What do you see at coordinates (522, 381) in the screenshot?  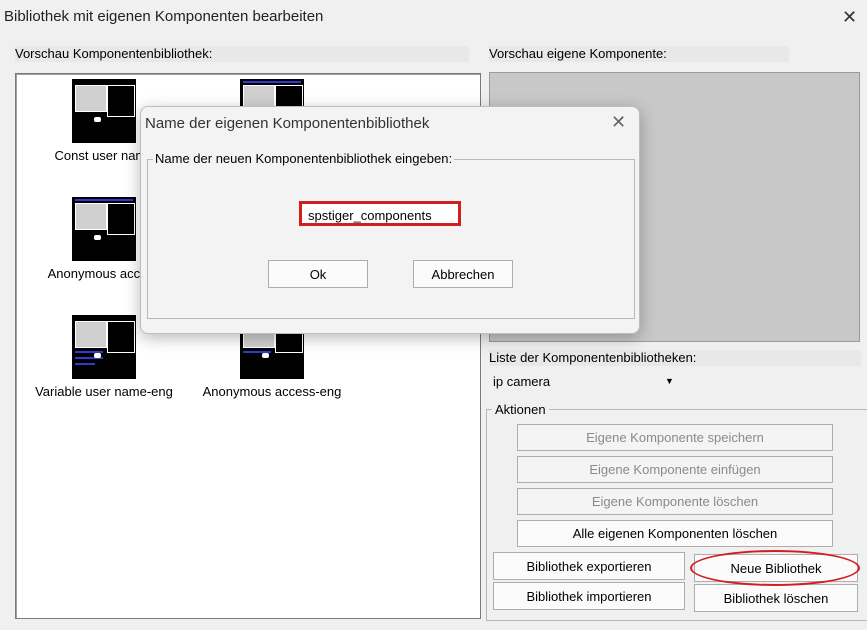 I see `library-select-value: ip camera` at bounding box center [522, 381].